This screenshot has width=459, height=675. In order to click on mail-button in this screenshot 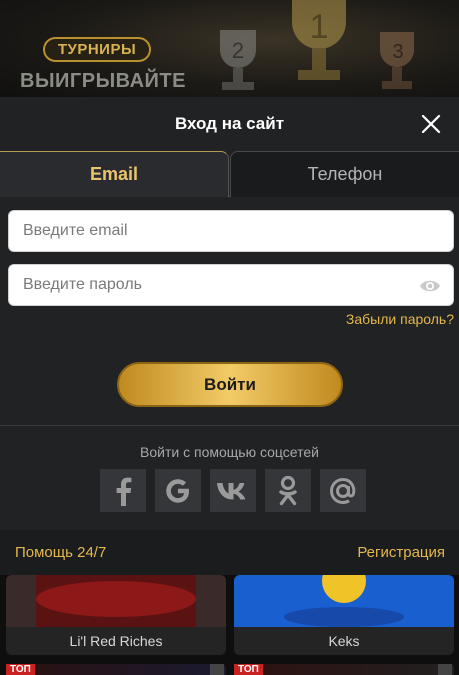, I will do `click(343, 490)`.